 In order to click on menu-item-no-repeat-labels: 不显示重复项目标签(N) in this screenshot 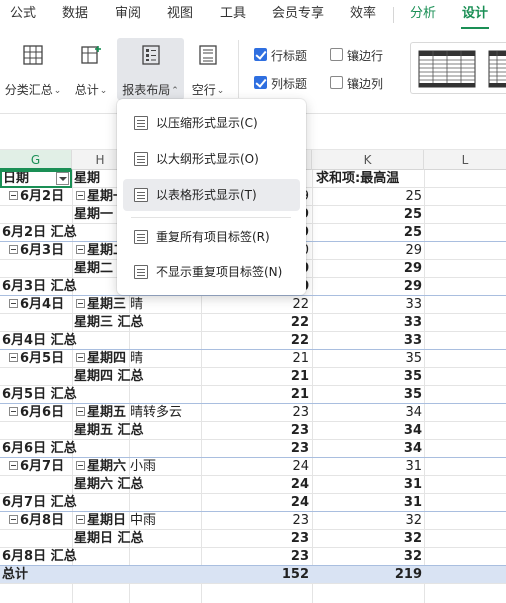, I will do `click(211, 272)`.